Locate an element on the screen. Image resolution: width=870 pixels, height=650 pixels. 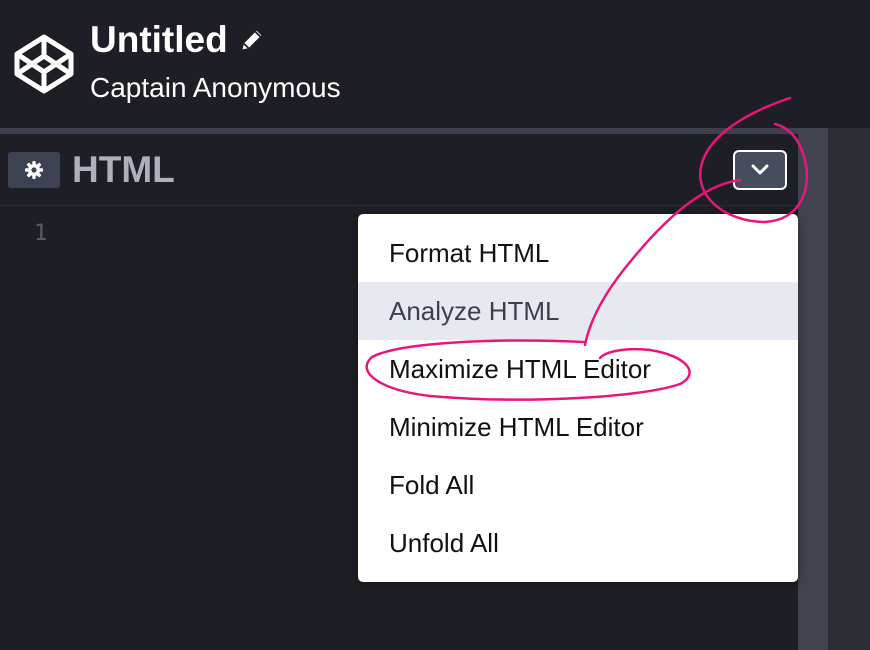
pencil-icon is located at coordinates (252, 40).